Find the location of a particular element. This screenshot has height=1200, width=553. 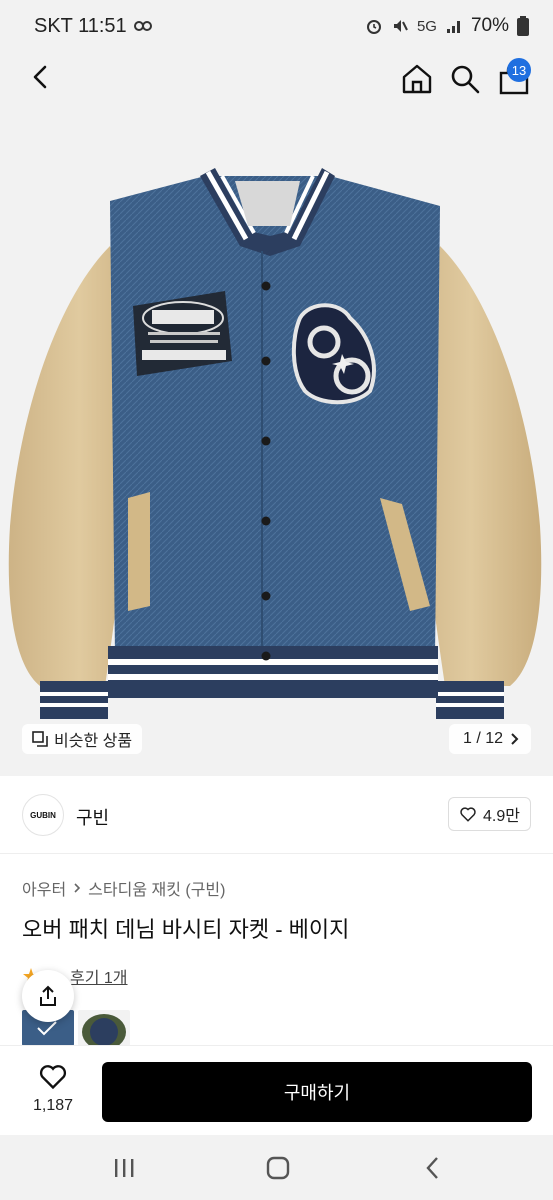

home-icon is located at coordinates (417, 79).